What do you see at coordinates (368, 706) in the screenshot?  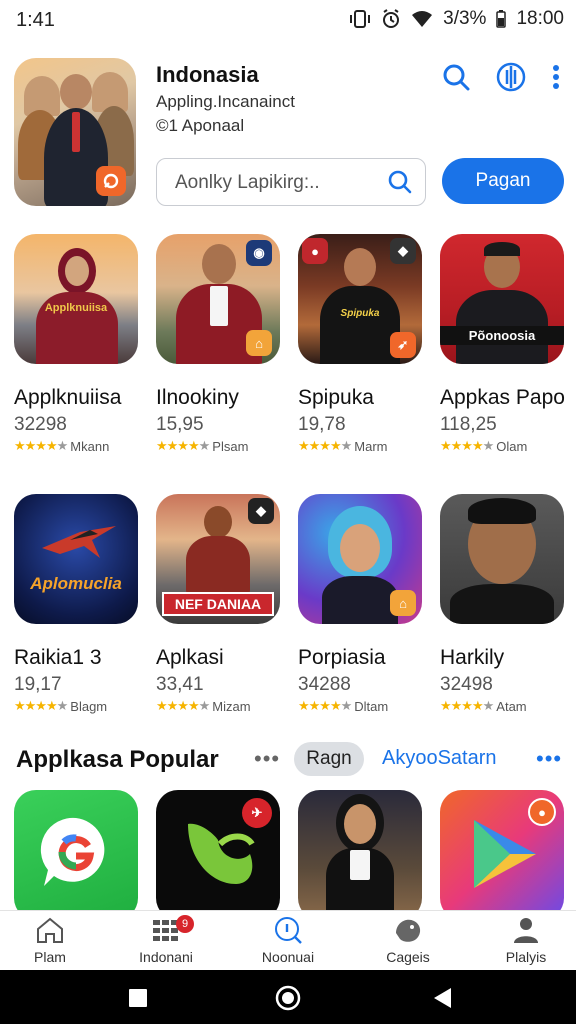 I see `app-rating: ★★★★★ Dltam` at bounding box center [368, 706].